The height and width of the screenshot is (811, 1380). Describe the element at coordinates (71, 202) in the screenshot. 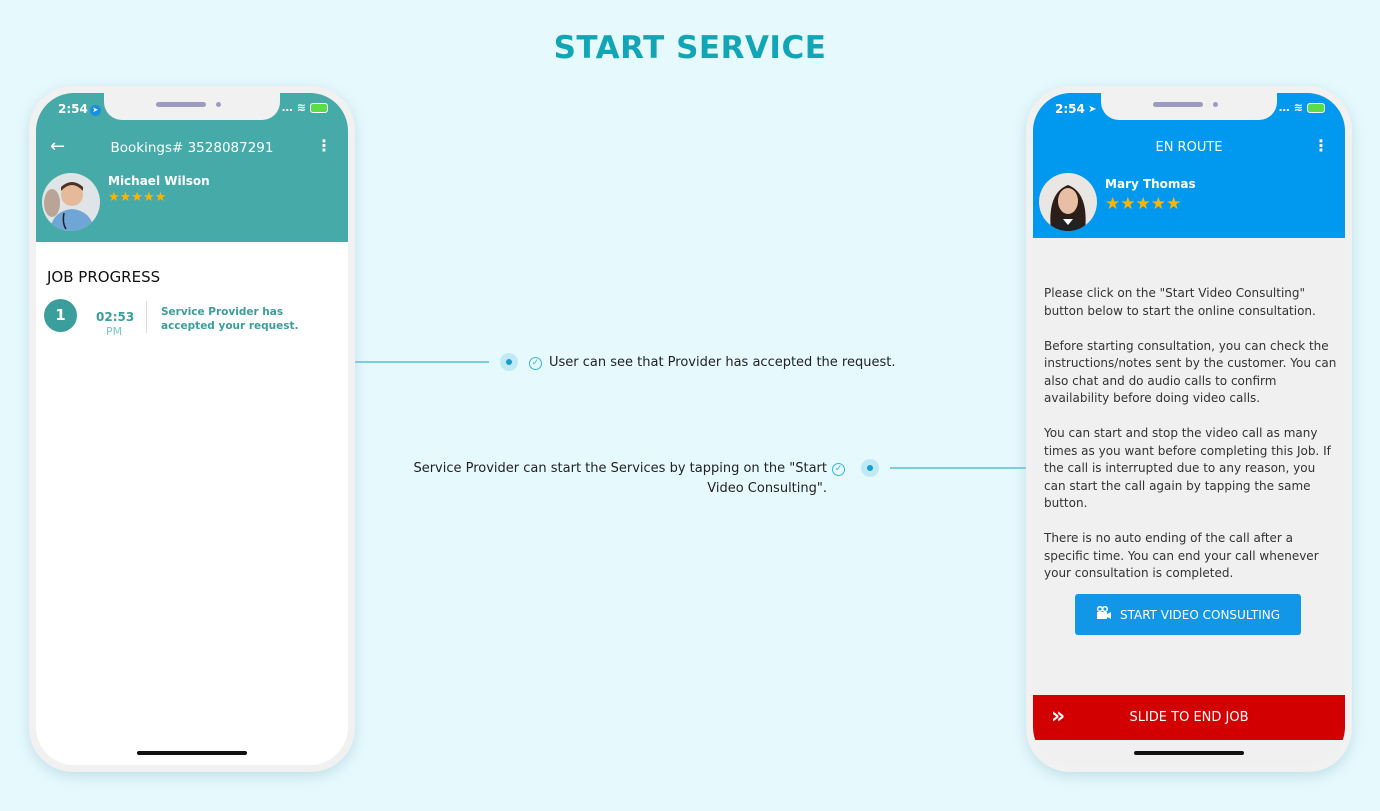

I see `provider-avatar` at that location.